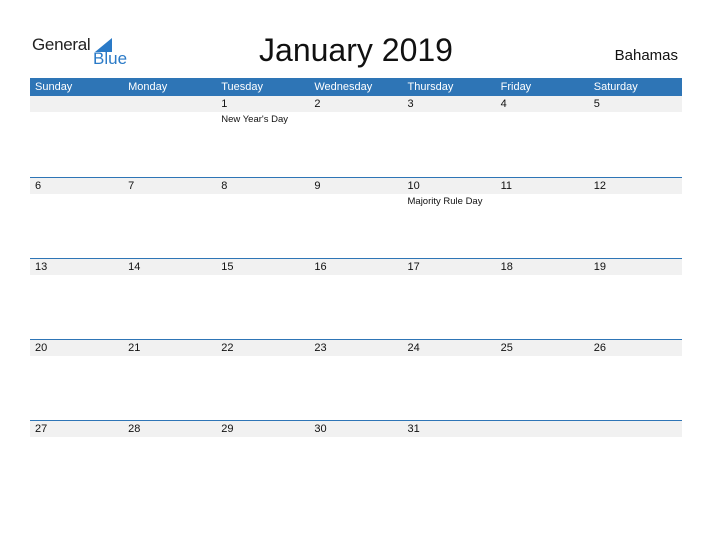 The width and height of the screenshot is (712, 550). What do you see at coordinates (413, 186) in the screenshot?
I see `day-number: 10` at bounding box center [413, 186].